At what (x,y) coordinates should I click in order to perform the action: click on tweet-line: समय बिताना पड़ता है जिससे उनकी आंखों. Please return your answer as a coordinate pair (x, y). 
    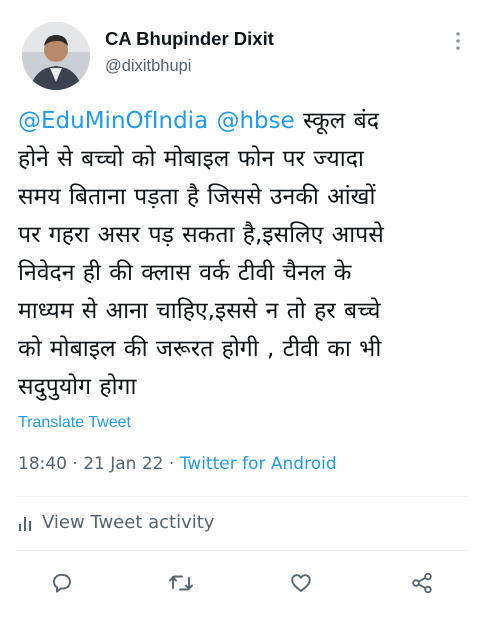
    Looking at the image, I should click on (197, 197).